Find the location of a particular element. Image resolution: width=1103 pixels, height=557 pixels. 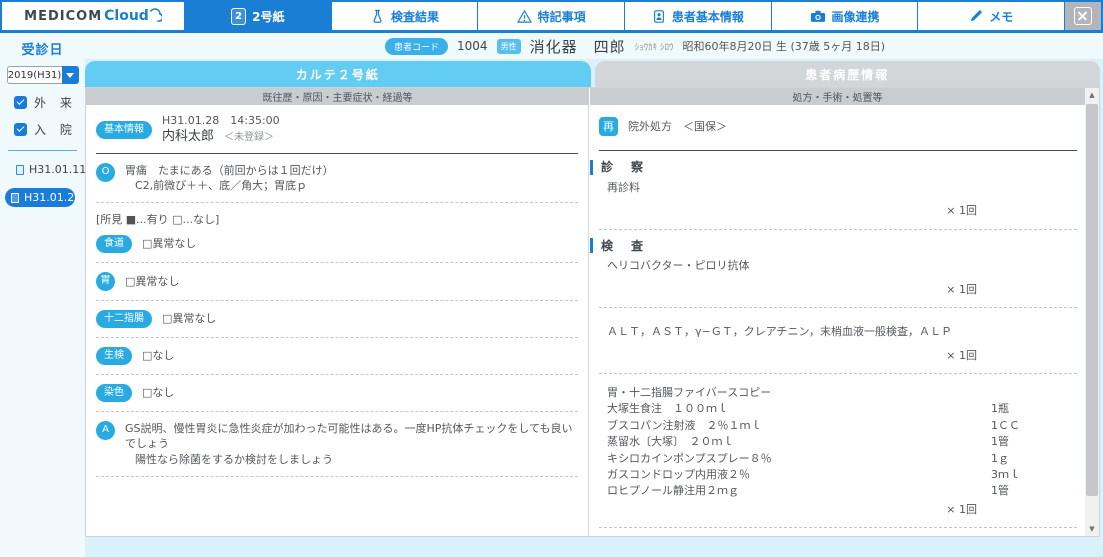

esophagus-badge: 食道 is located at coordinates (114, 243).